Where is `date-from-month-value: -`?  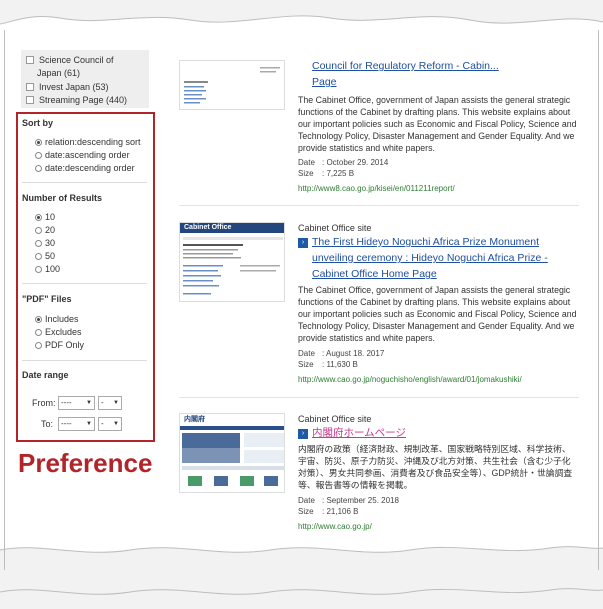
date-from-month-value: - is located at coordinates (102, 402).